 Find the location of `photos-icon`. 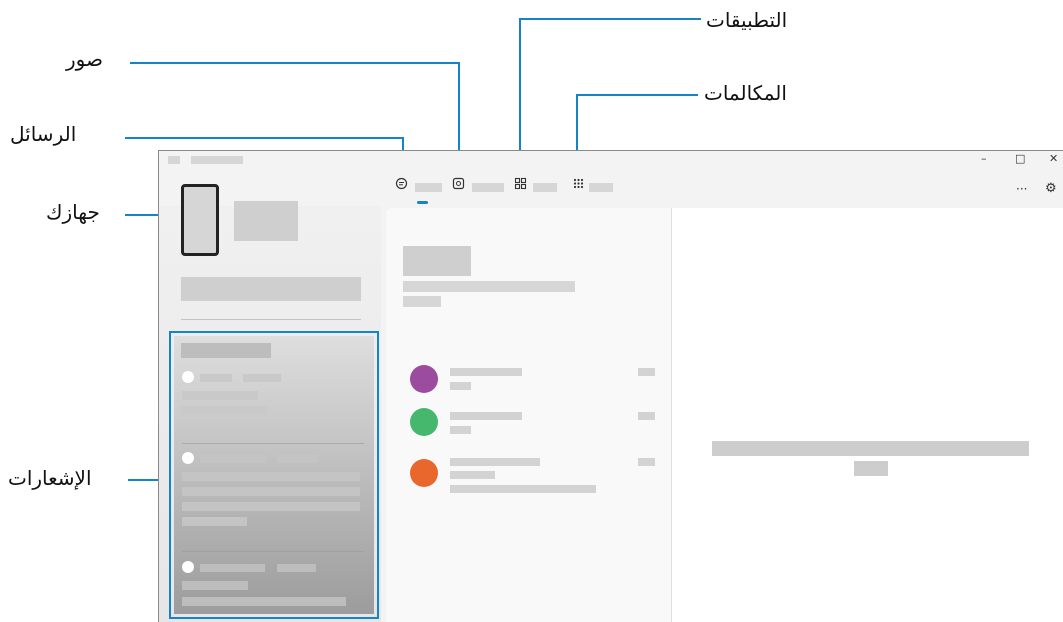

photos-icon is located at coordinates (458, 183).